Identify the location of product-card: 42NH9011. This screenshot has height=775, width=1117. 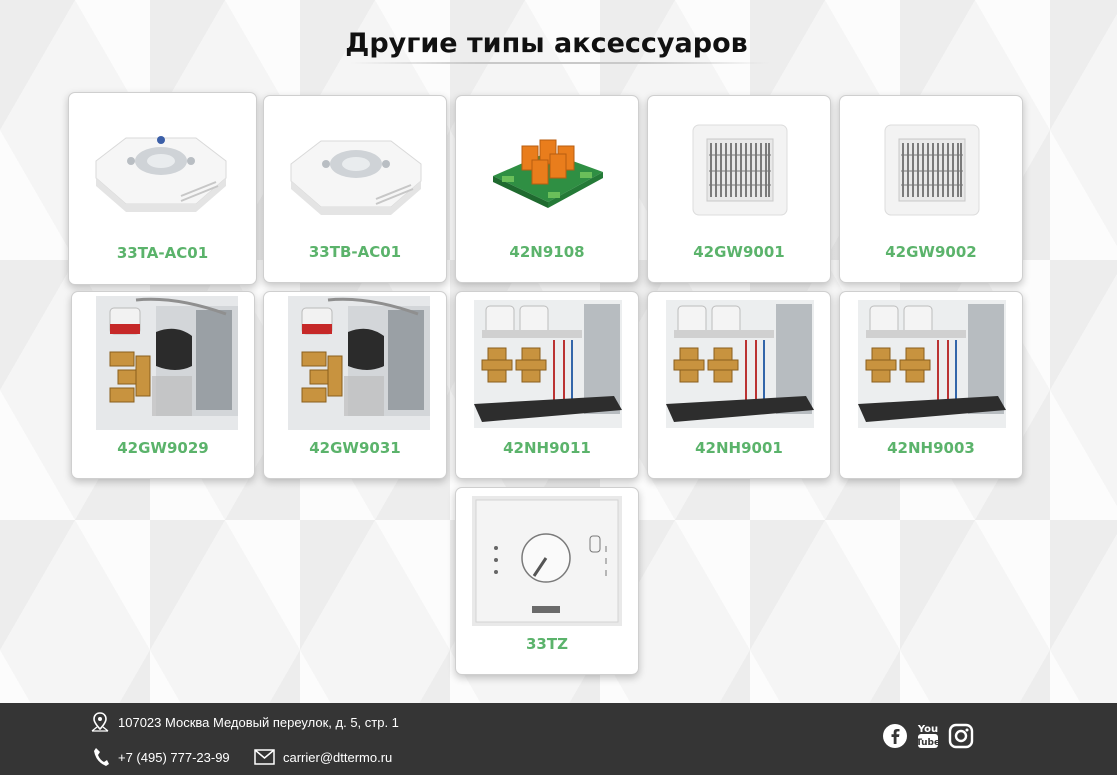
(547, 385).